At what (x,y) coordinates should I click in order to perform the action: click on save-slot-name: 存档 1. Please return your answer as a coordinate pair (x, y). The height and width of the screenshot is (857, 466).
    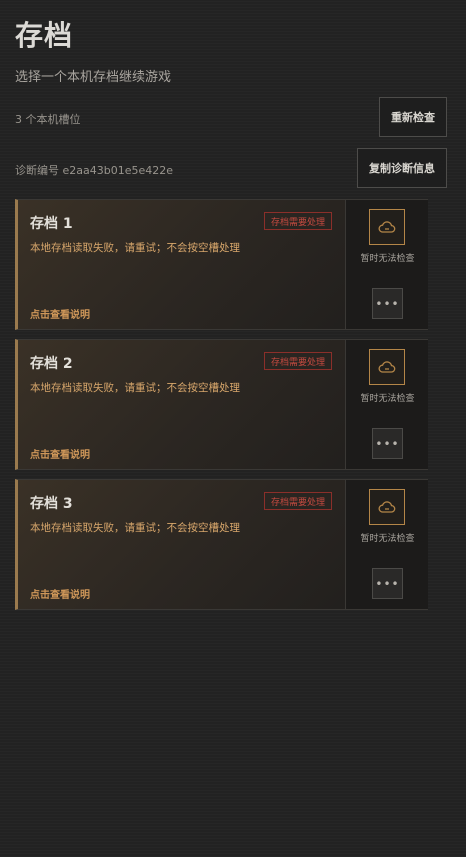
    Looking at the image, I should click on (51, 224).